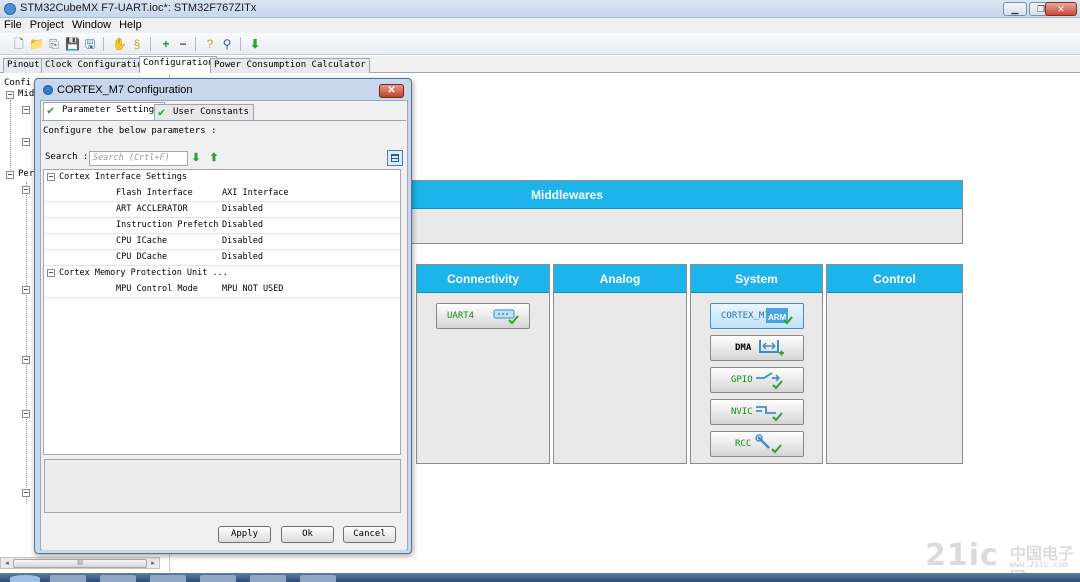 The image size is (1080, 582). Describe the element at coordinates (962, 555) in the screenshot. I see `watermark-logo: 21ic` at that location.